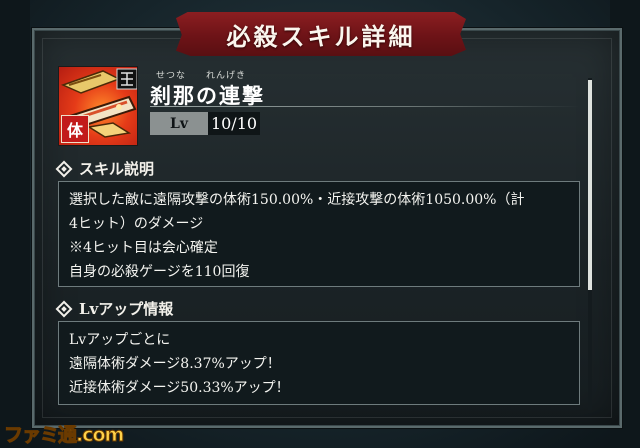 The width and height of the screenshot is (640, 448). Describe the element at coordinates (179, 123) in the screenshot. I see `level-label: Lv` at that location.